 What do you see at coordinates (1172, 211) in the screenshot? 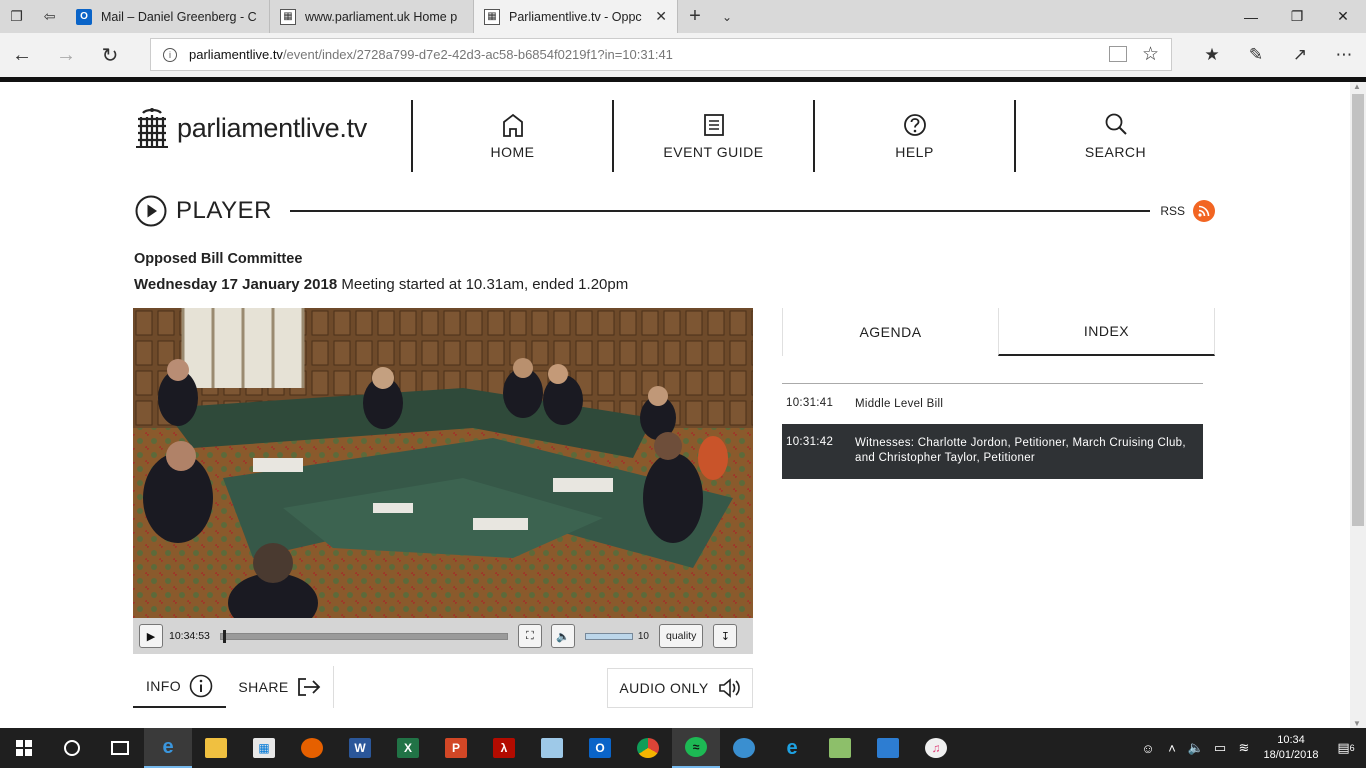
I see `rss-label: RSS` at bounding box center [1172, 211].